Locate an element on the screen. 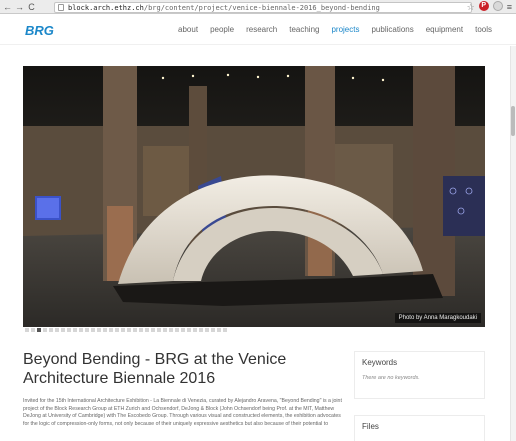 The height and width of the screenshot is (441, 516). nav-about: about is located at coordinates (188, 29).